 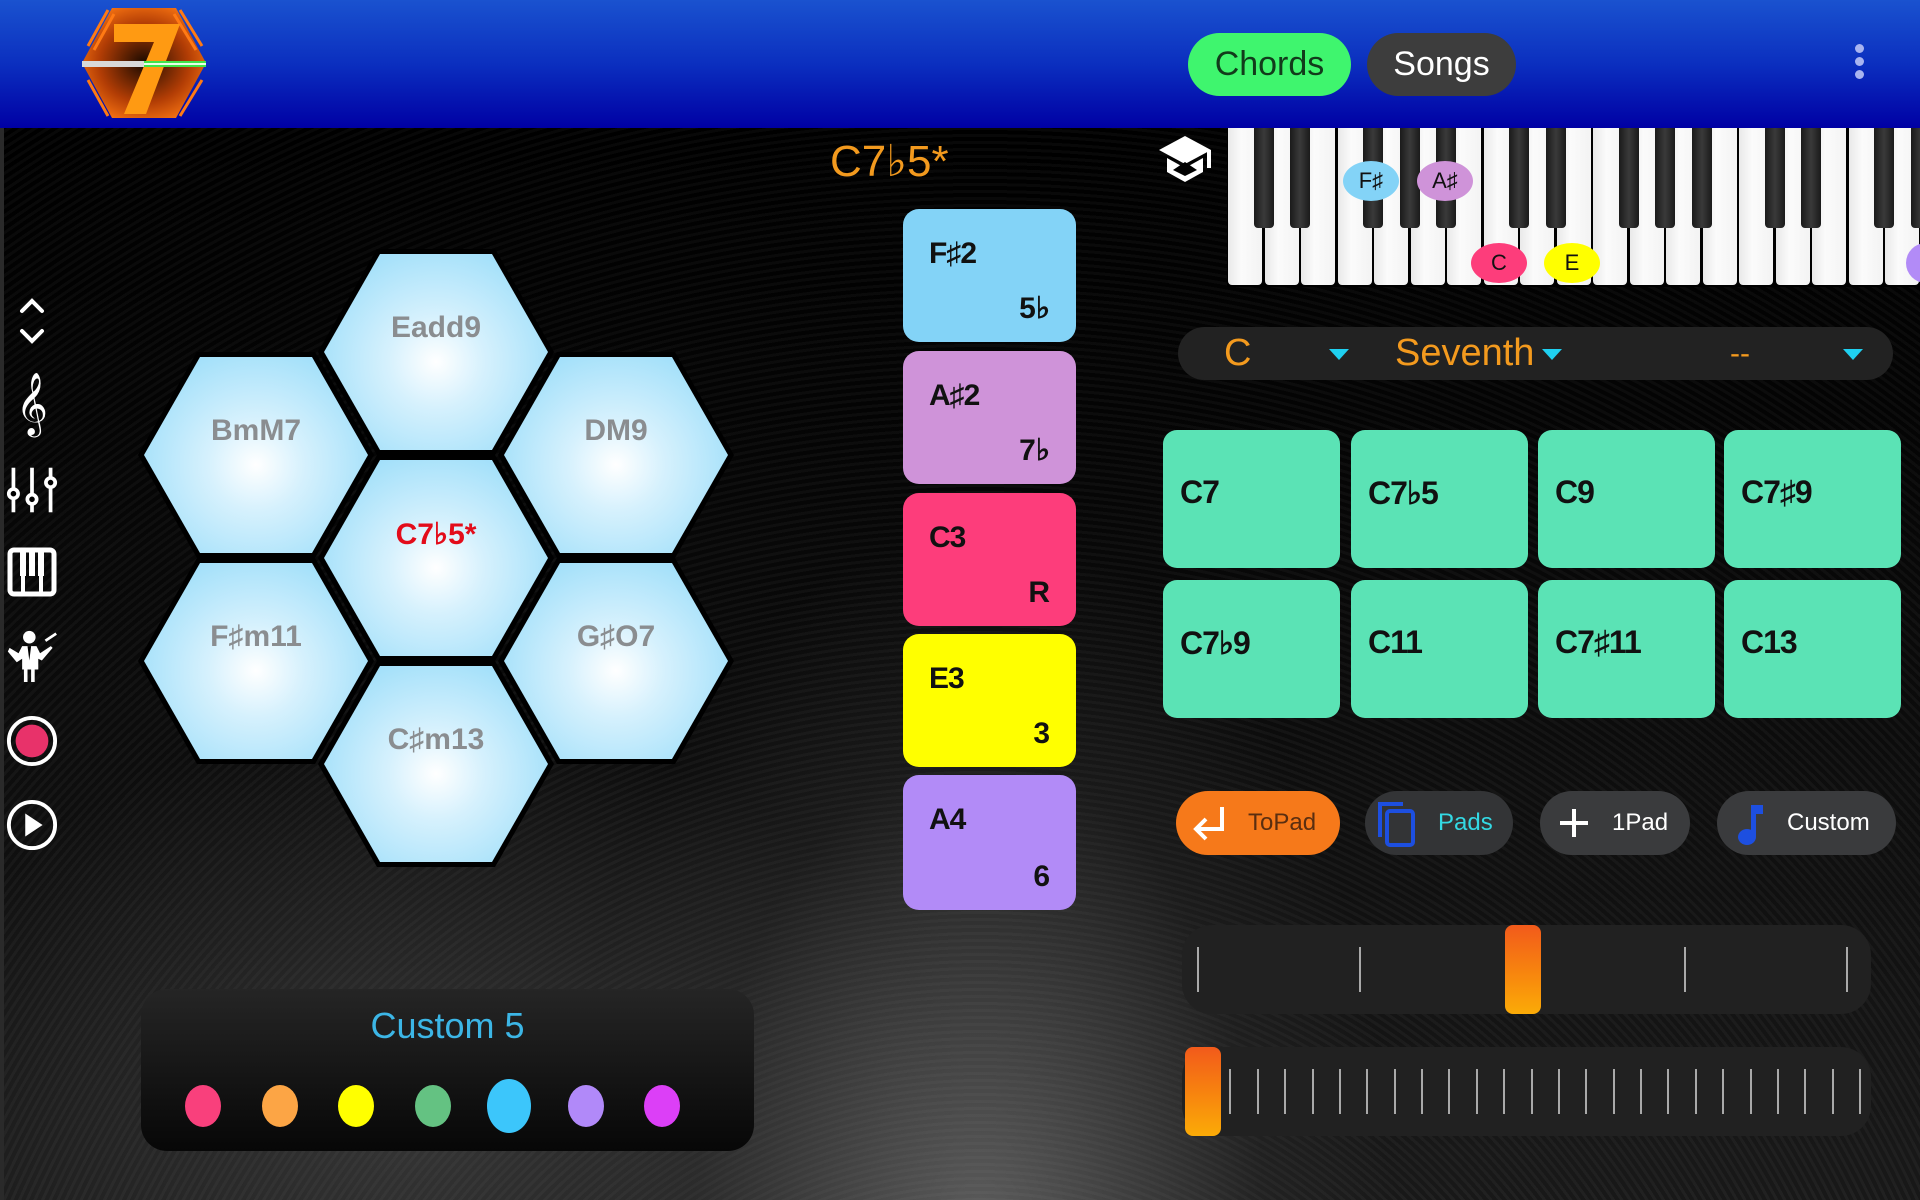 I want to click on root-note-value: C, so click(x=1238, y=353).